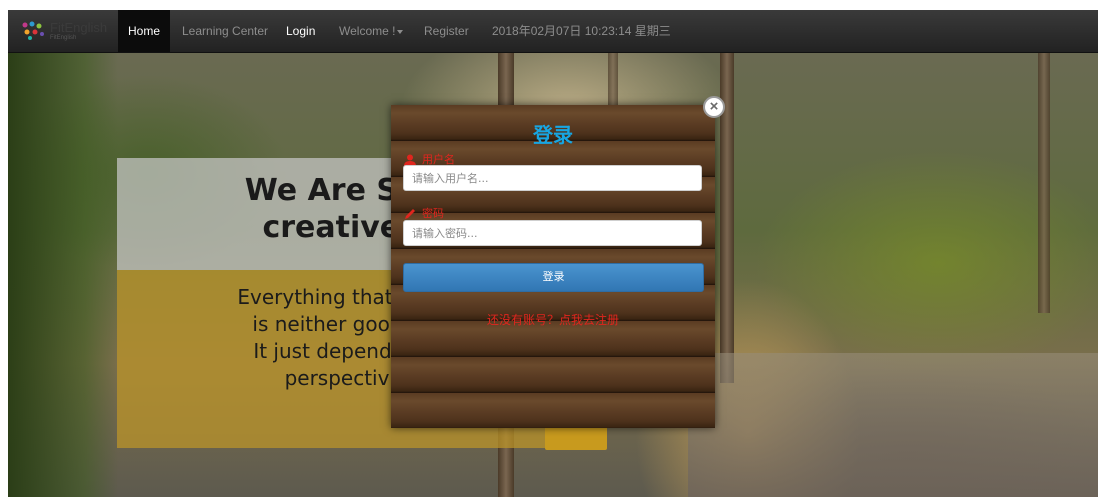 This screenshot has height=497, width=1098. What do you see at coordinates (400, 31) in the screenshot?
I see `chevron-down-icon` at bounding box center [400, 31].